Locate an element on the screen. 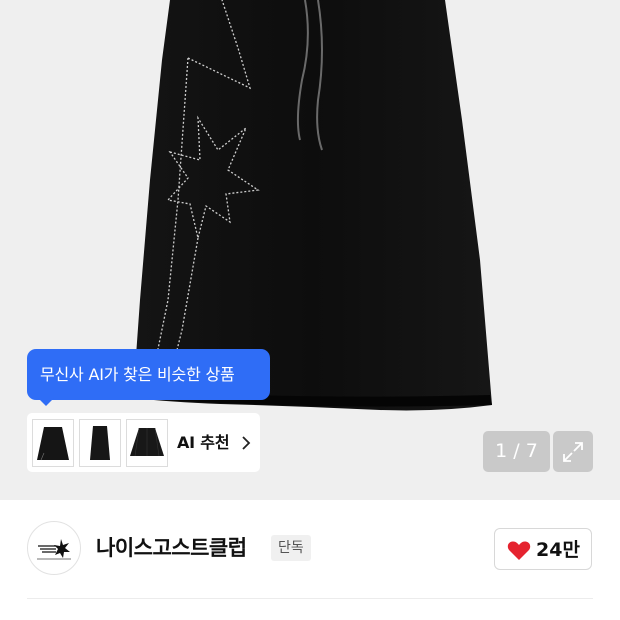  expand-icon is located at coordinates (573, 452).